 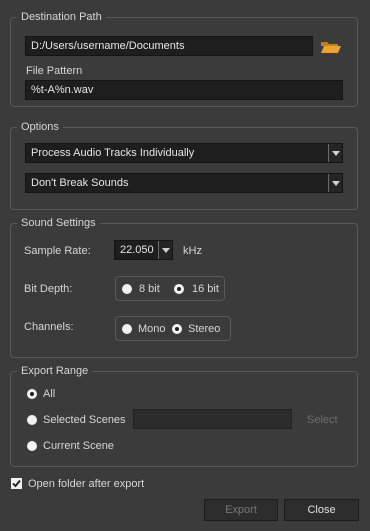 What do you see at coordinates (32, 420) in the screenshot?
I see `range-selected-scenes-radio` at bounding box center [32, 420].